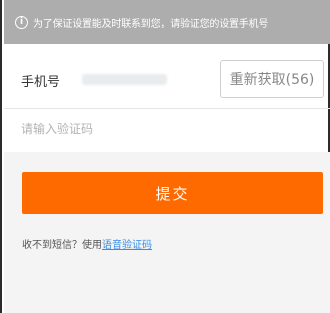 Image resolution: width=330 pixels, height=313 pixels. What do you see at coordinates (167, 108) in the screenshot?
I see `divider` at bounding box center [167, 108].